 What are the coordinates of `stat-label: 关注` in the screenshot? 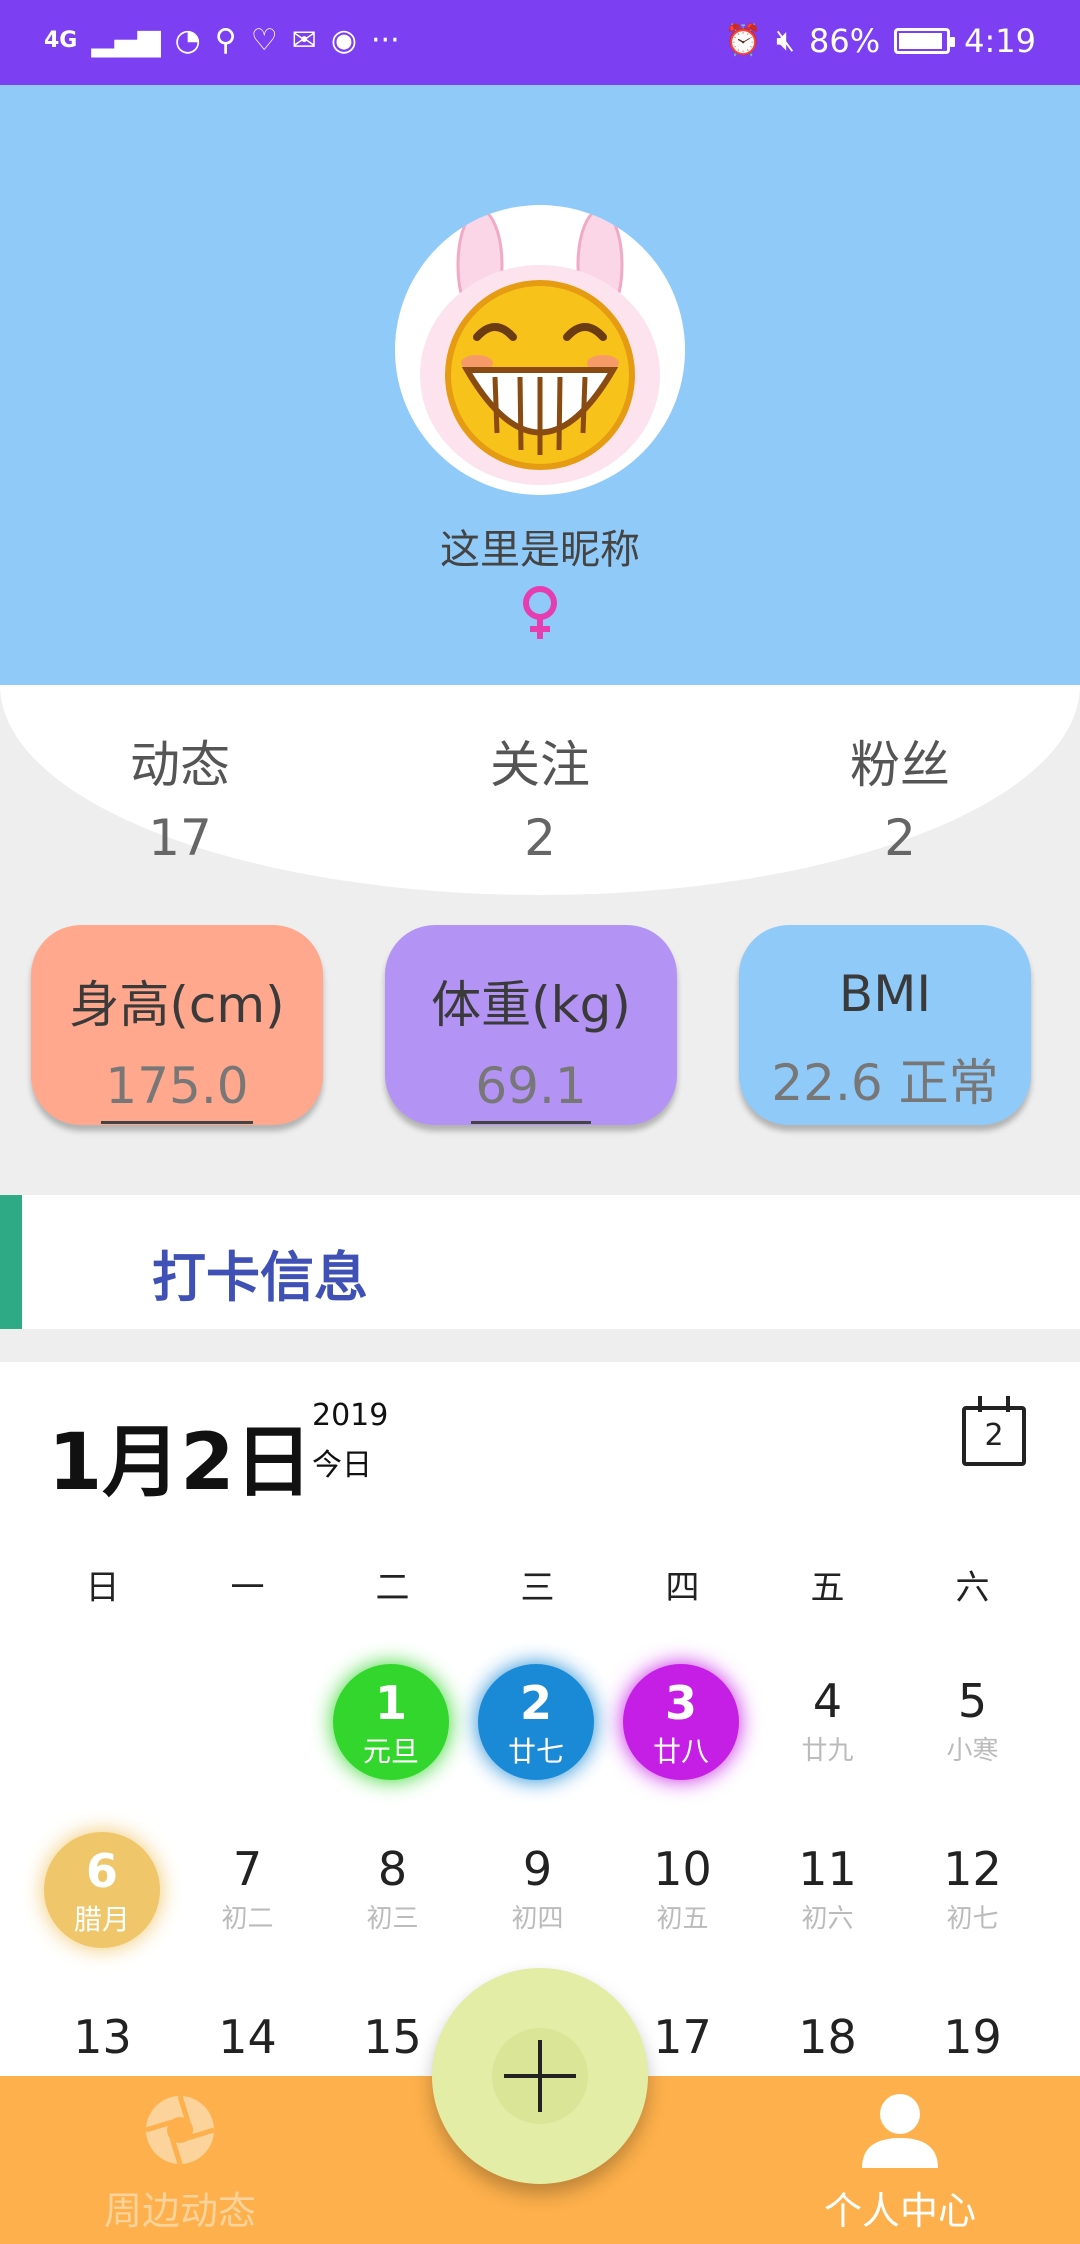 It's located at (540, 765).